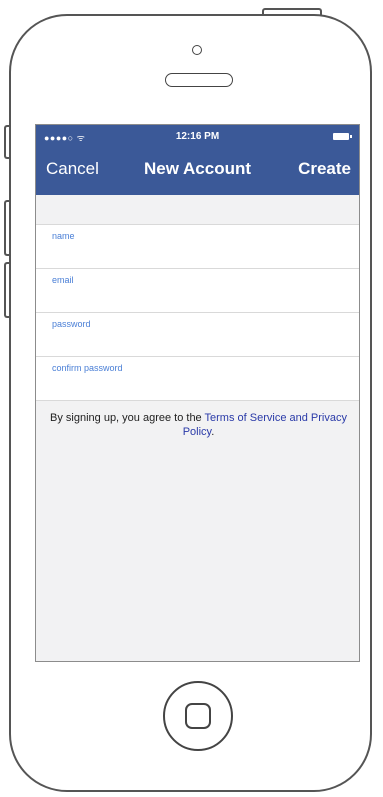 Image resolution: width=383 pixels, height=797 pixels. Describe the element at coordinates (192, 368) in the screenshot. I see `confirm-password-input` at that location.